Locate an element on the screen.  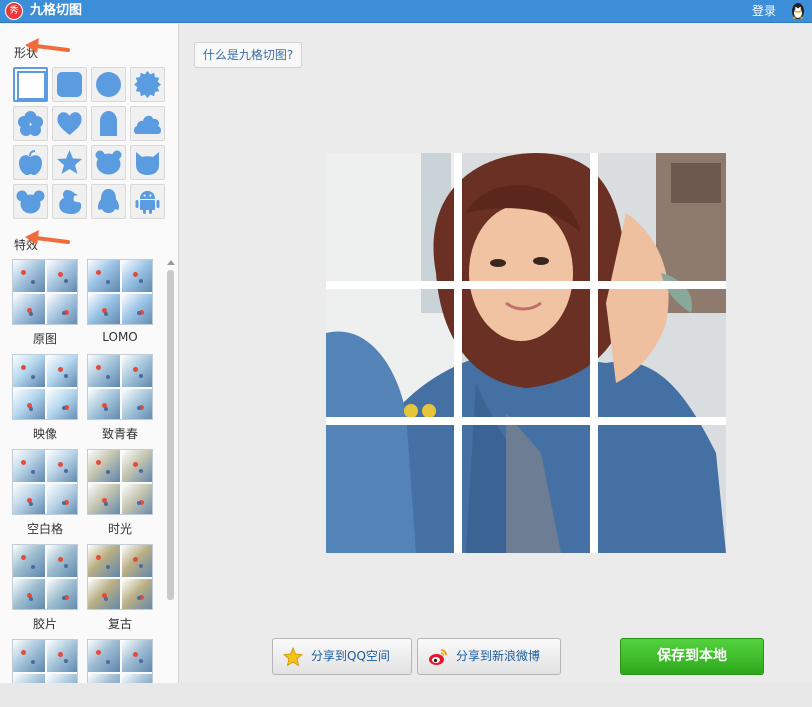
shape-square-icon is located at coordinates (31, 85).